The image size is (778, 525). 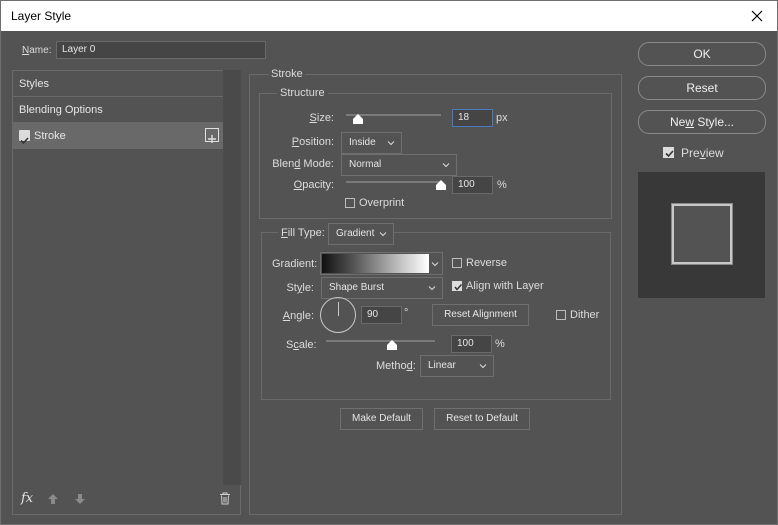 I want to click on angle-dial-needle, so click(x=338, y=309).